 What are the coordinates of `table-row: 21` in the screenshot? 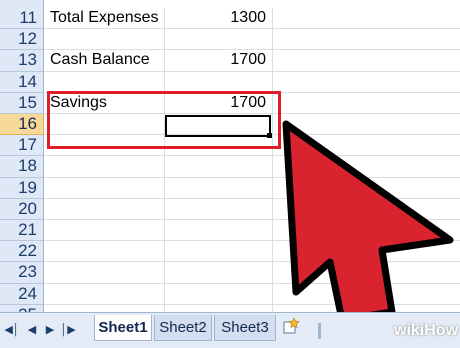 It's located at (230, 231).